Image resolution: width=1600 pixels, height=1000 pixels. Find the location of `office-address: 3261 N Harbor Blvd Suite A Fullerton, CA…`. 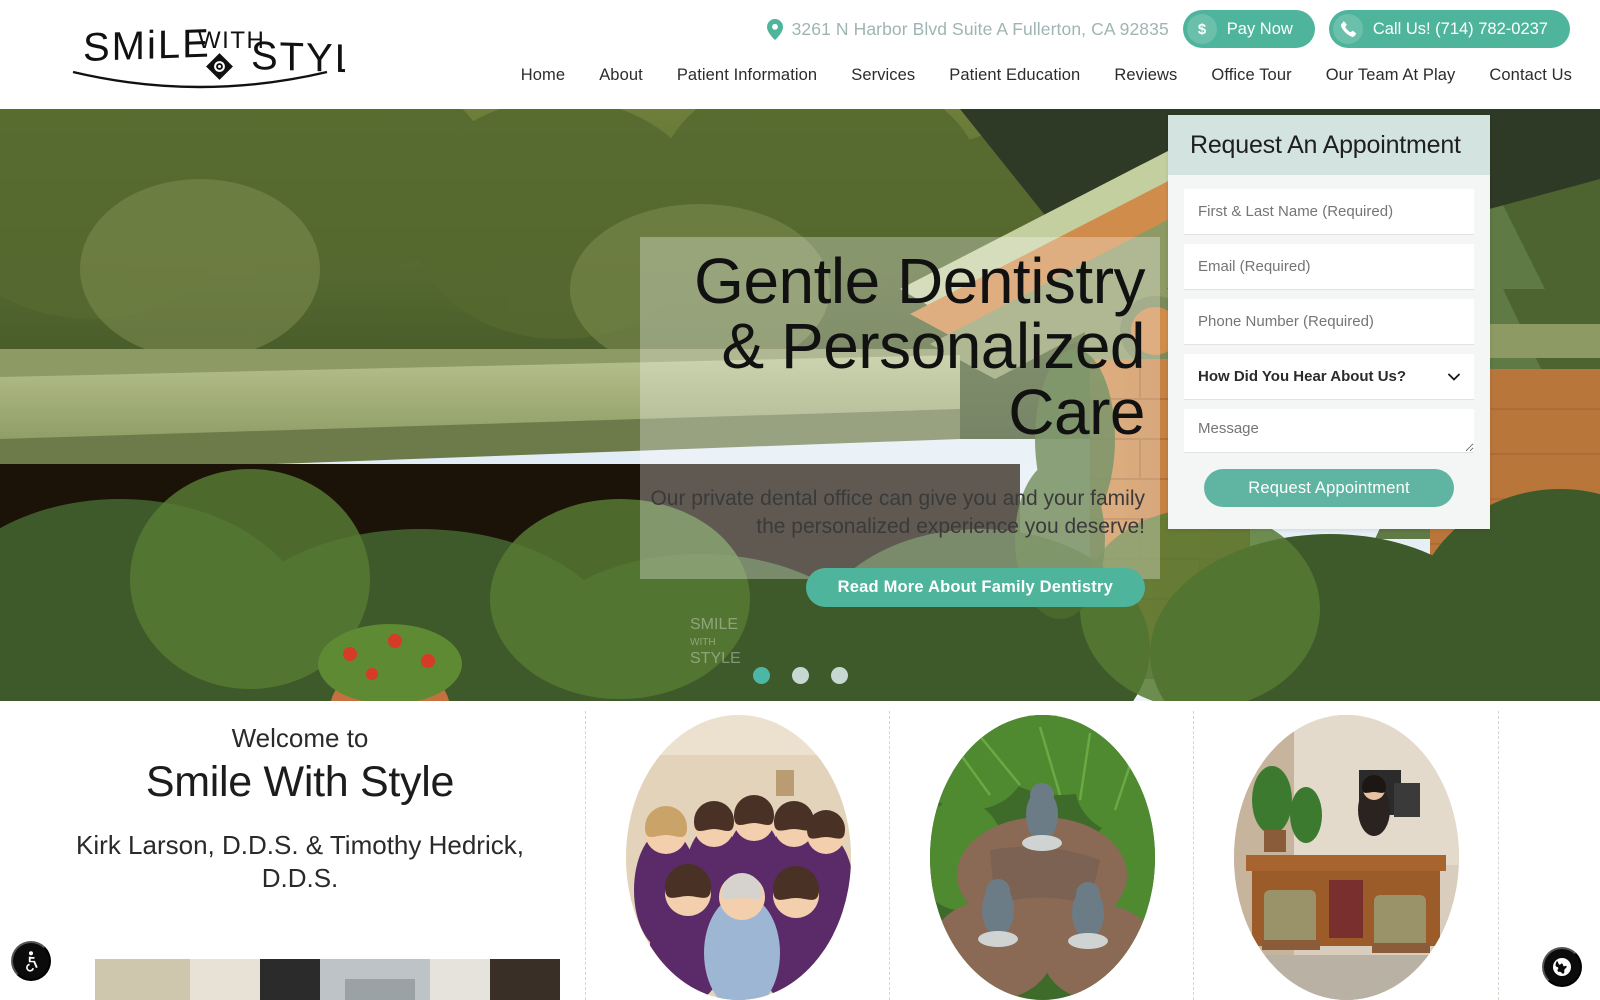

office-address: 3261 N Harbor Blvd Suite A Fullerton, CA… is located at coordinates (967, 29).